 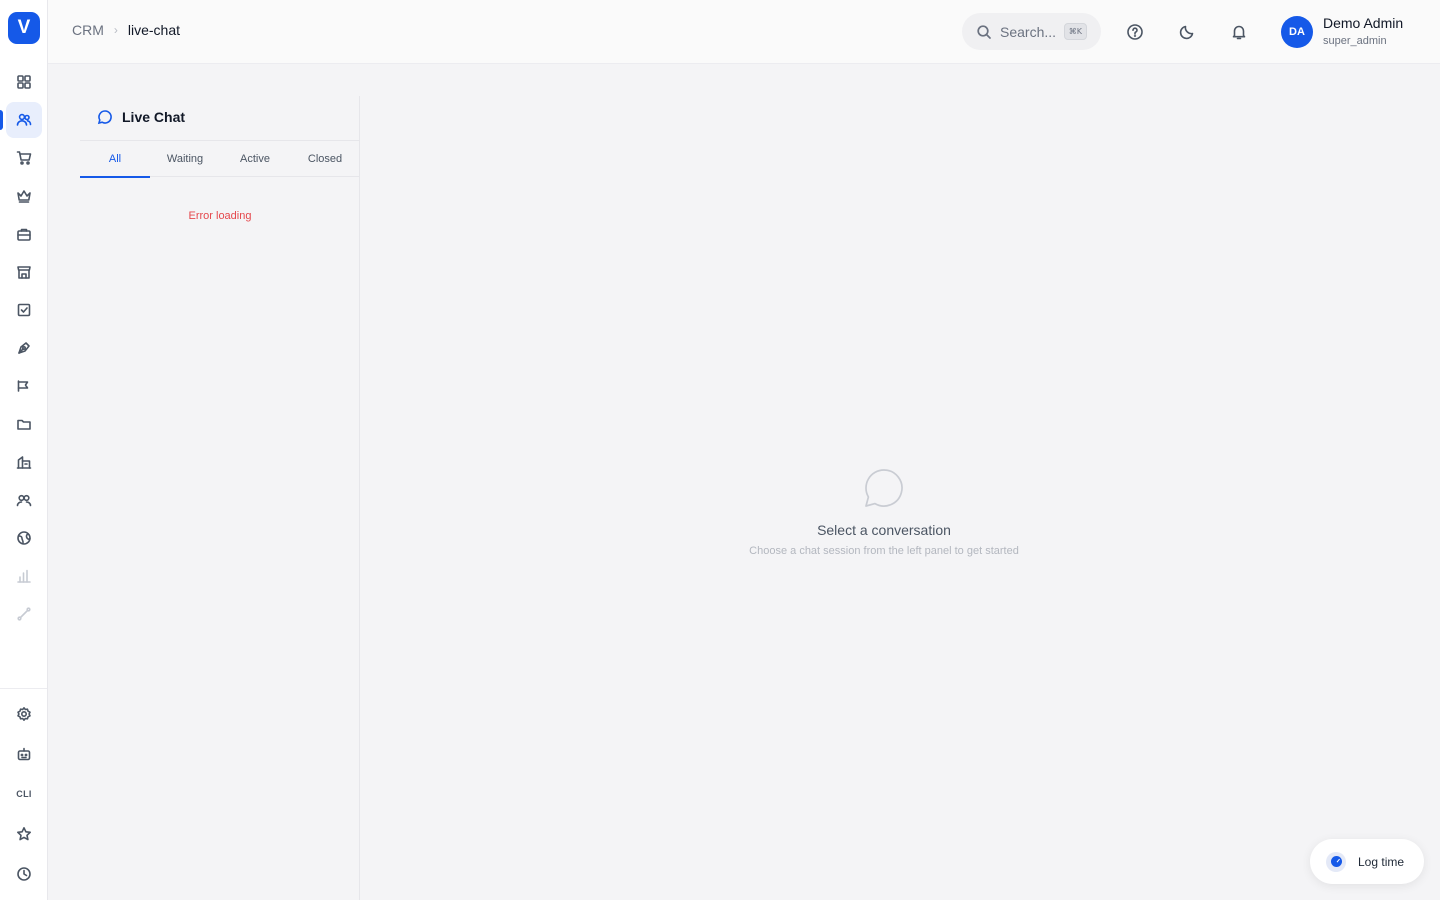 I want to click on building-icon, so click(x=24, y=462).